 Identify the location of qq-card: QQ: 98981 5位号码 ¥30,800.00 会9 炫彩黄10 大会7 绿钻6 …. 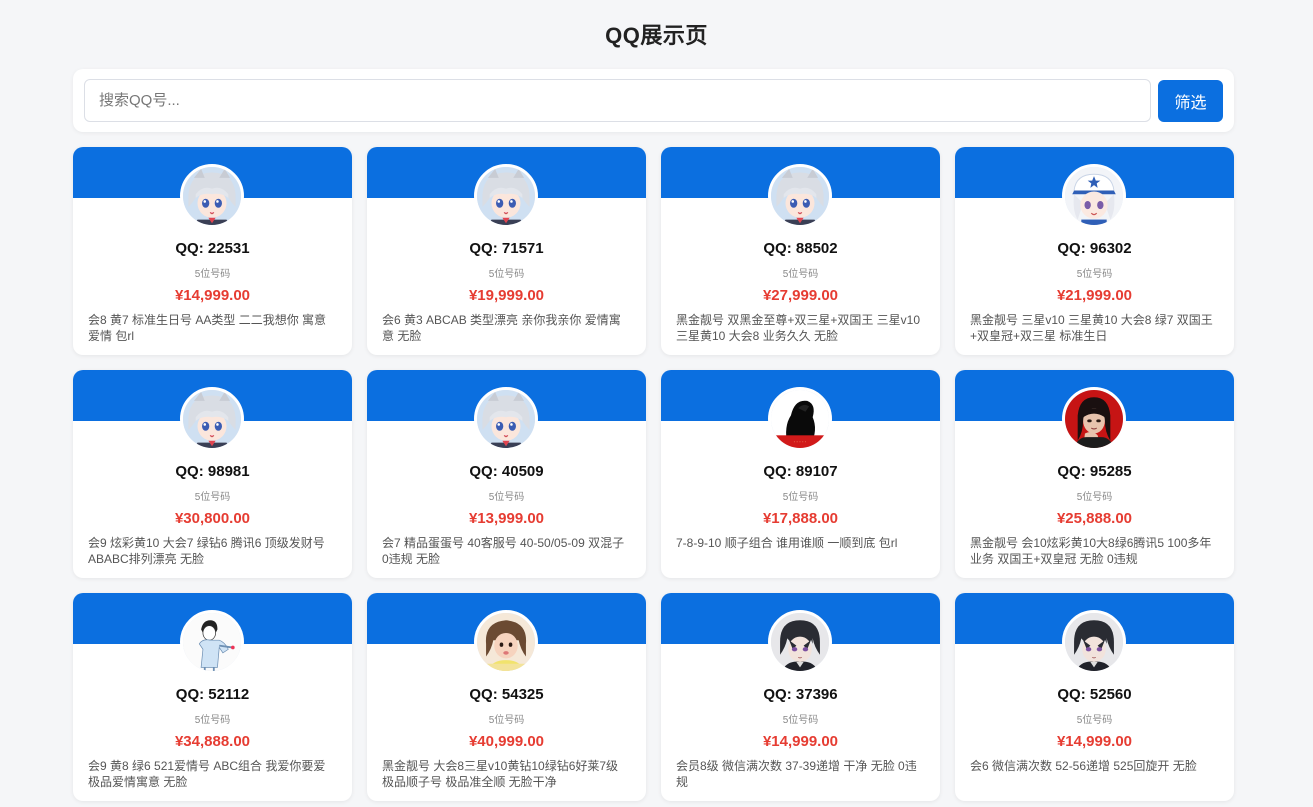
(212, 474).